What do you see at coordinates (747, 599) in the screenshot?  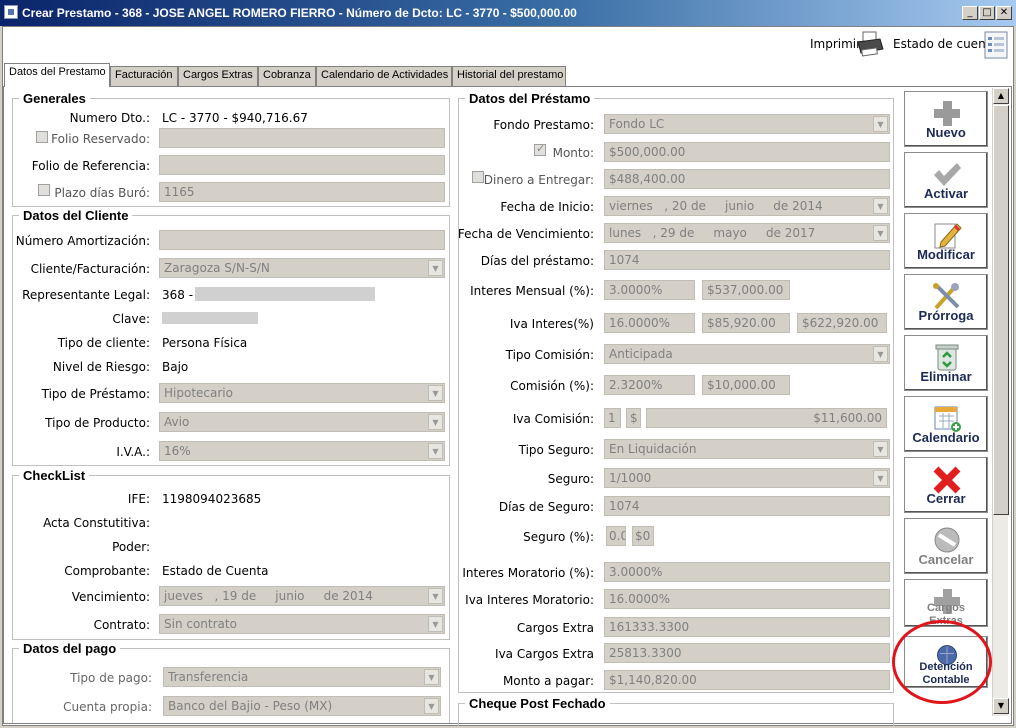 I see `iva-moratorio-field: 16.0000%` at bounding box center [747, 599].